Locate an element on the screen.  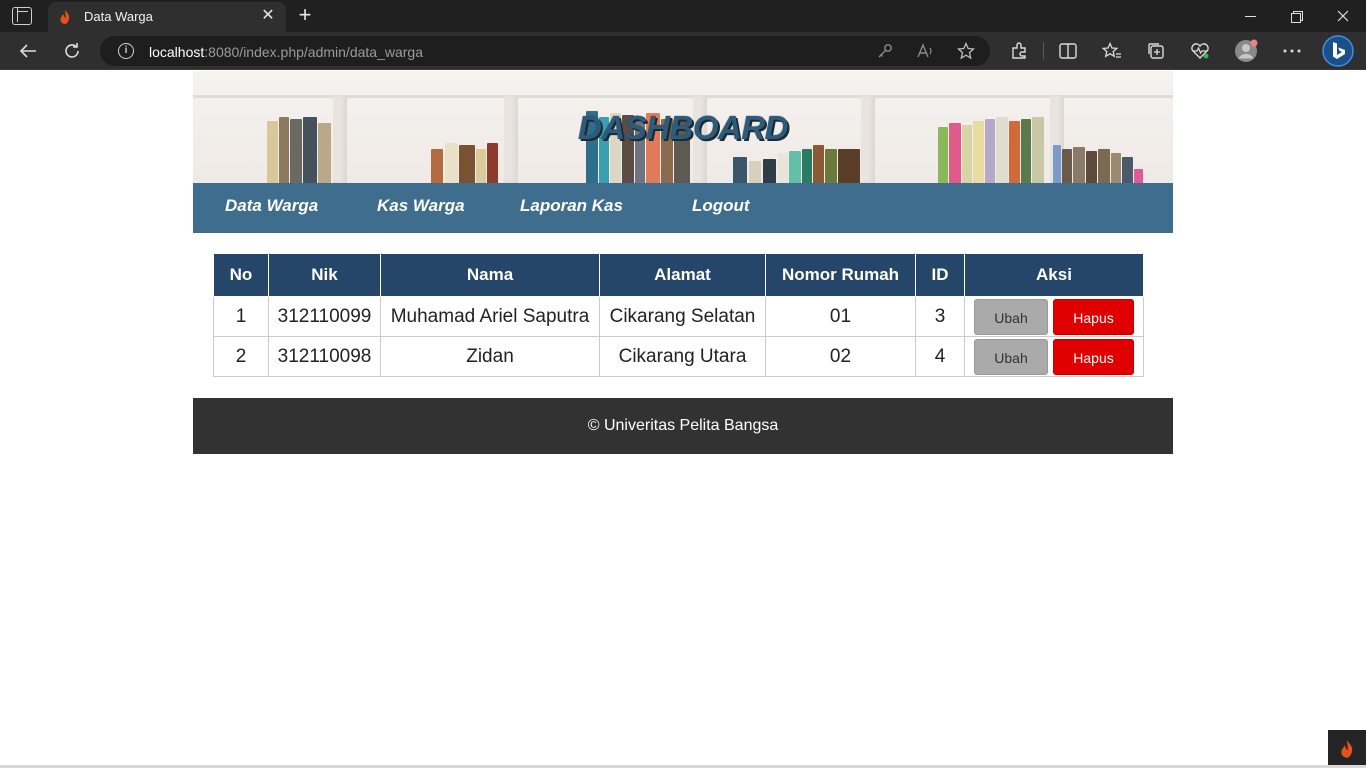
column-header-alamat: Alamat is located at coordinates (682, 275).